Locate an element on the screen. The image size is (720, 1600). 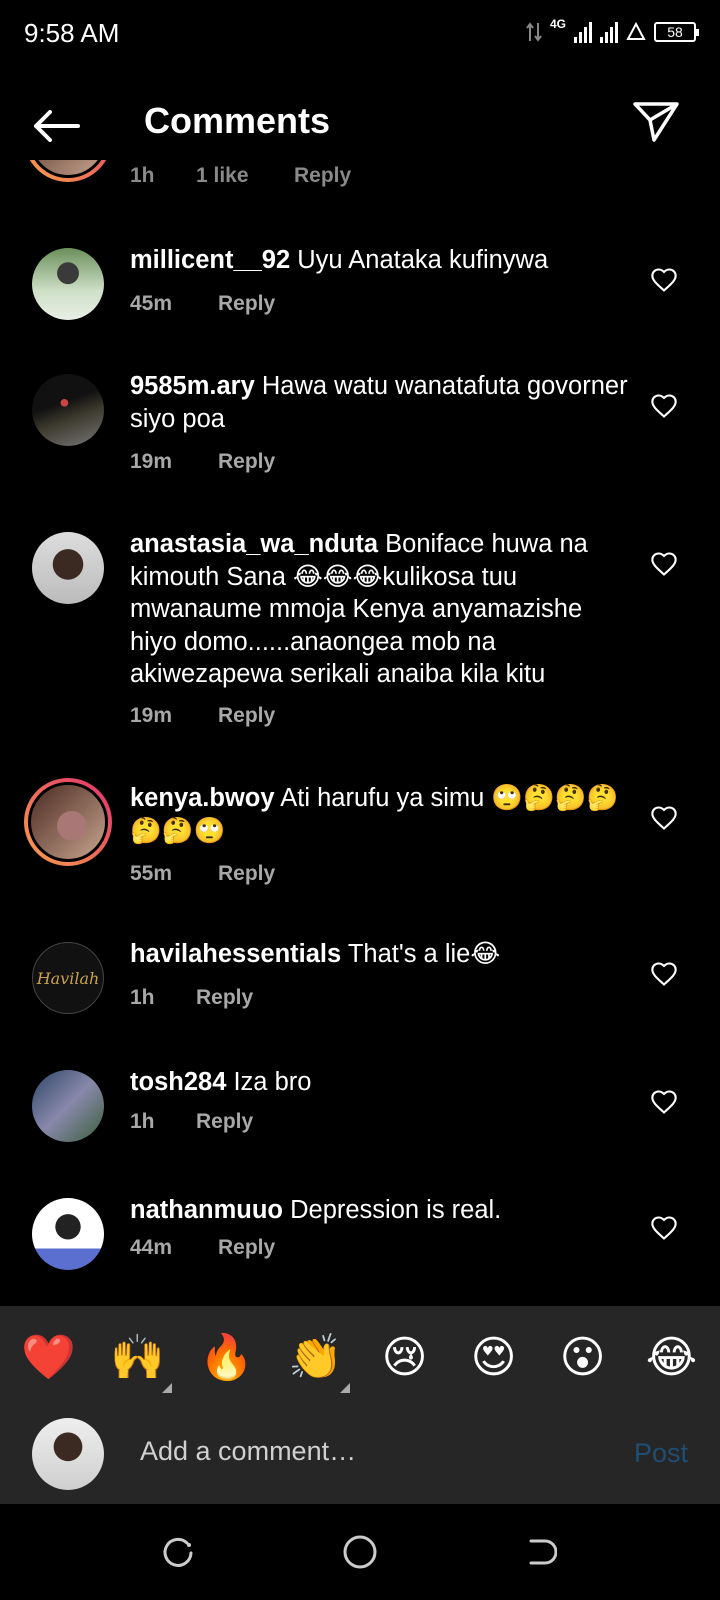
comment-username: millicent__92 is located at coordinates (210, 260).